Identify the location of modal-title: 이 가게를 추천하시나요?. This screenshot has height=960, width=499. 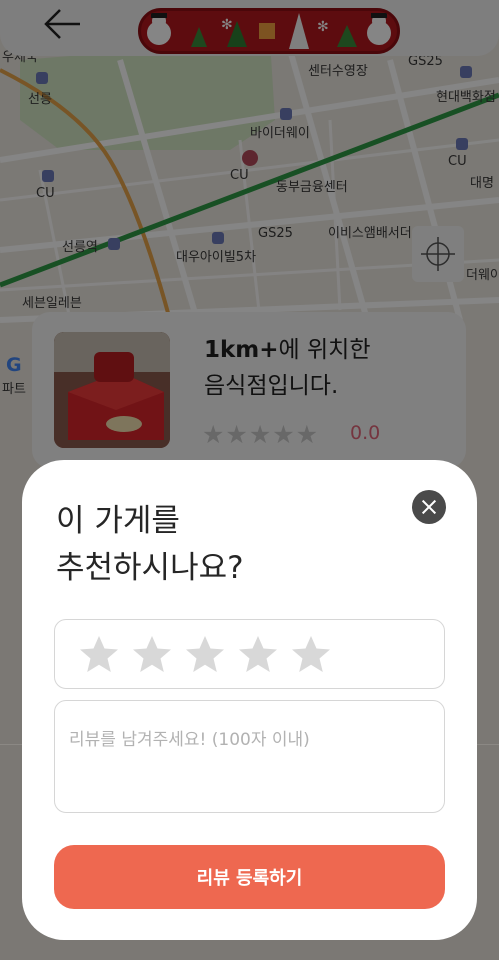
(150, 544).